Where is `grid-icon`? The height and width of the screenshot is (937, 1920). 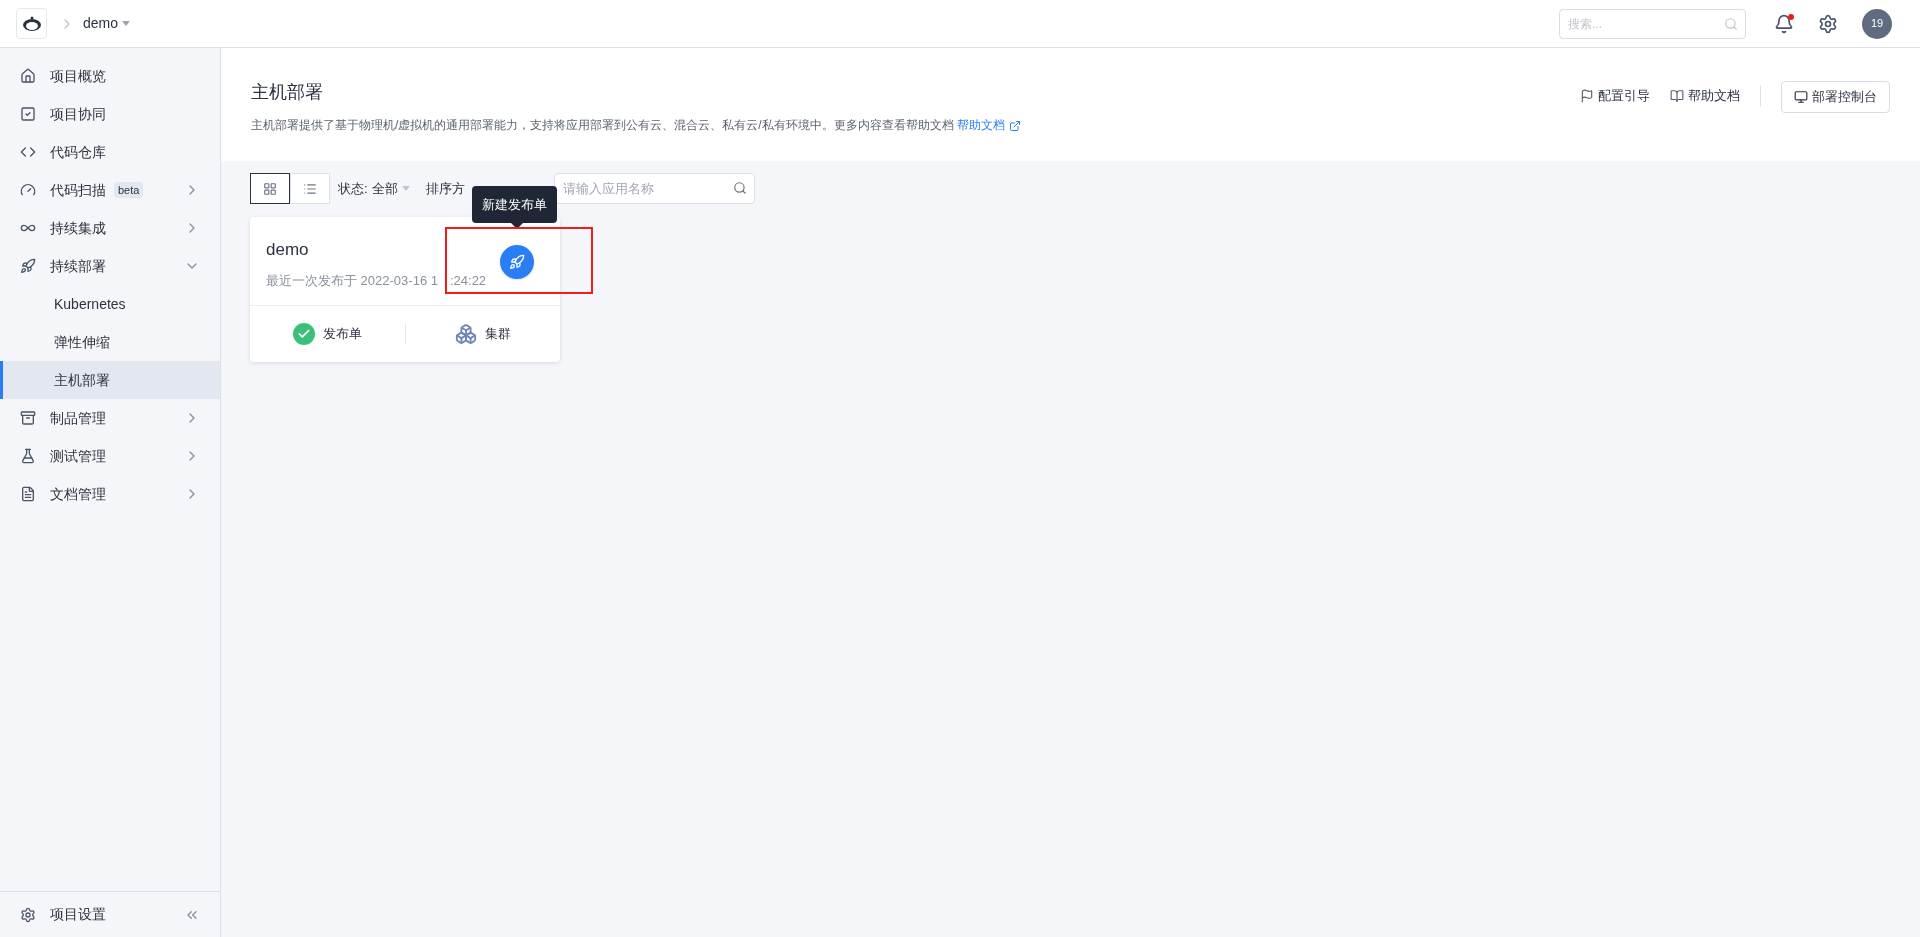
grid-icon is located at coordinates (270, 188).